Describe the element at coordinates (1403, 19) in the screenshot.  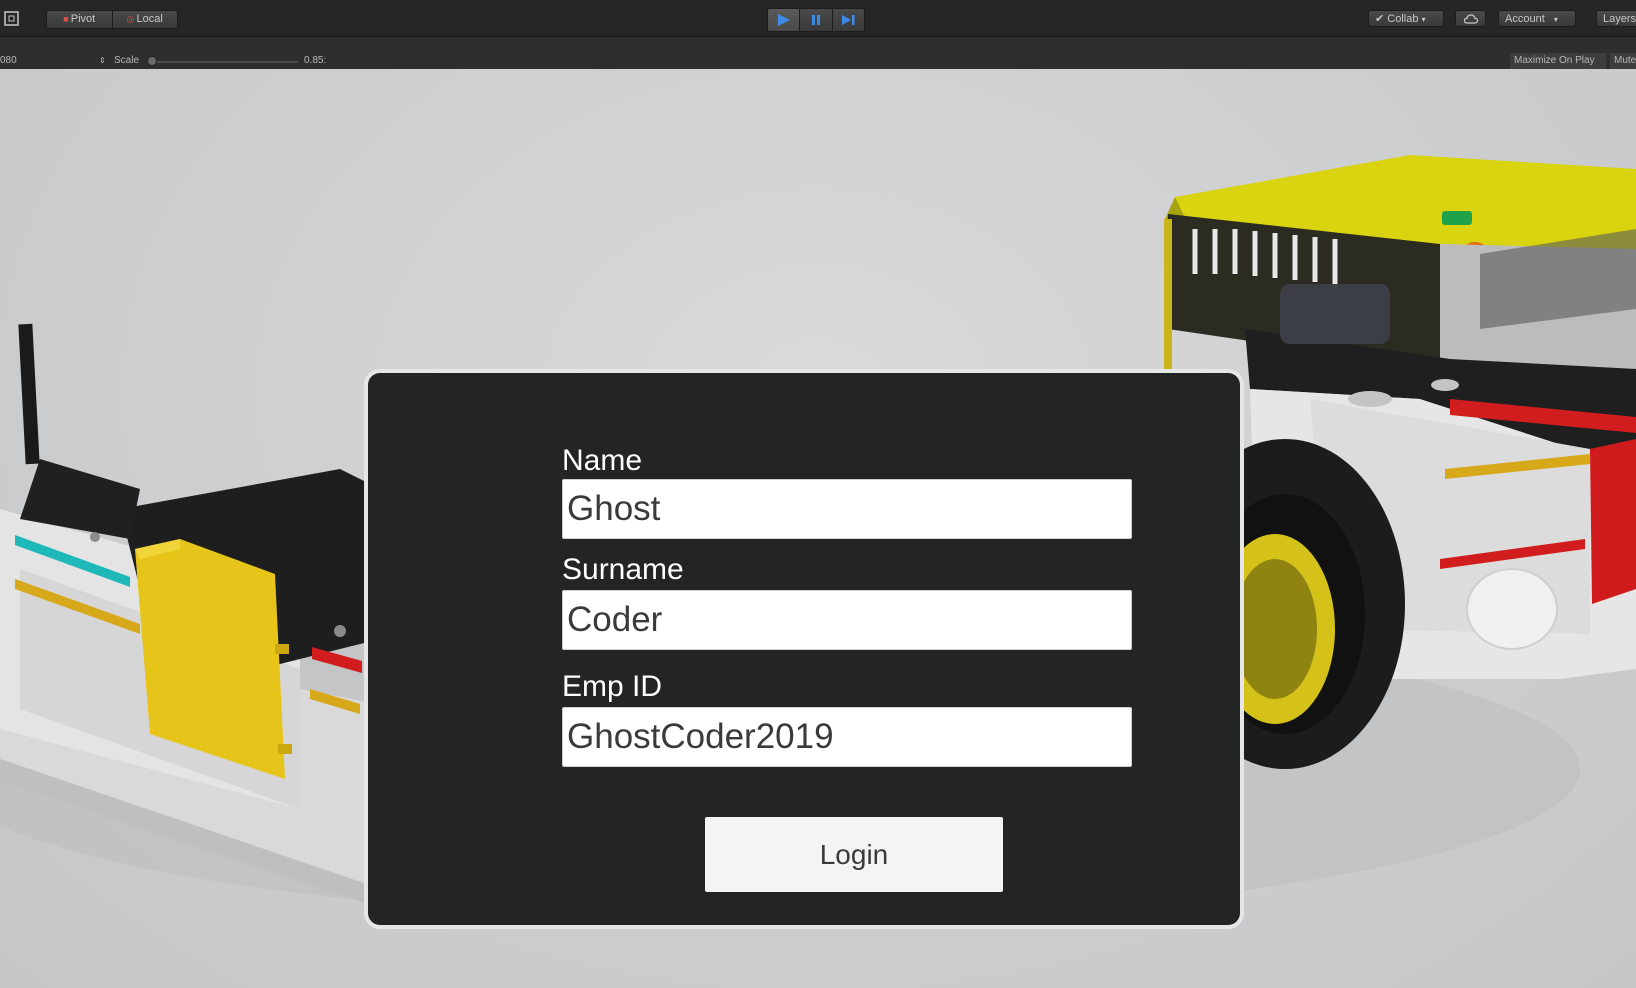
I see `collab-label: Collab` at that location.